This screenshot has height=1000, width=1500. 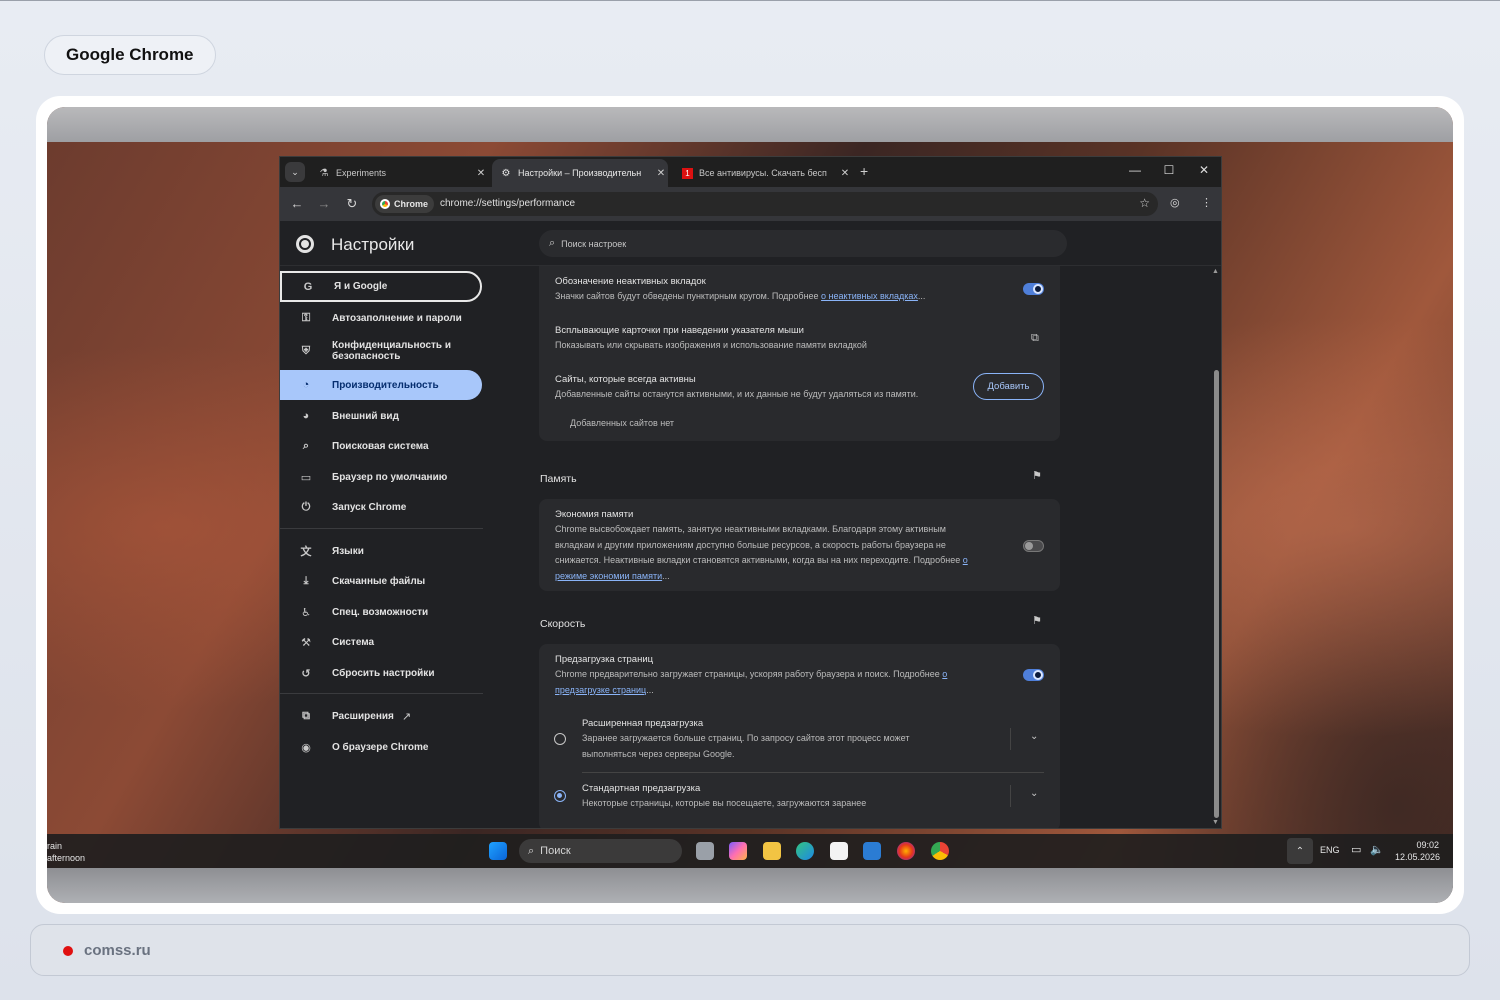 I want to click on reload-button: ↻, so click(x=352, y=204).